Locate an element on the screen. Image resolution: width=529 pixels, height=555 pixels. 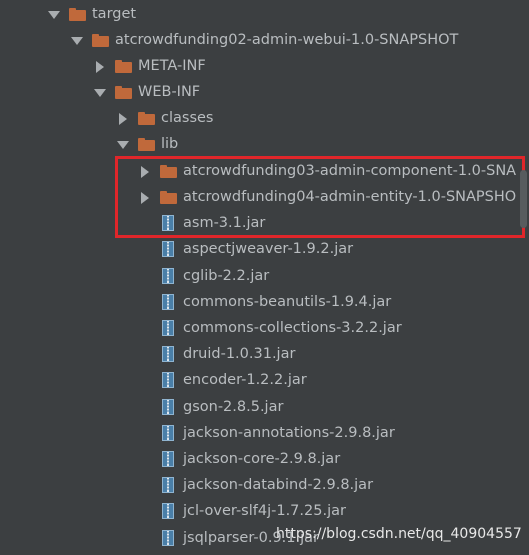
tree-item-jar: aspectjweaver-1.9.2.jar is located at coordinates (257, 249).